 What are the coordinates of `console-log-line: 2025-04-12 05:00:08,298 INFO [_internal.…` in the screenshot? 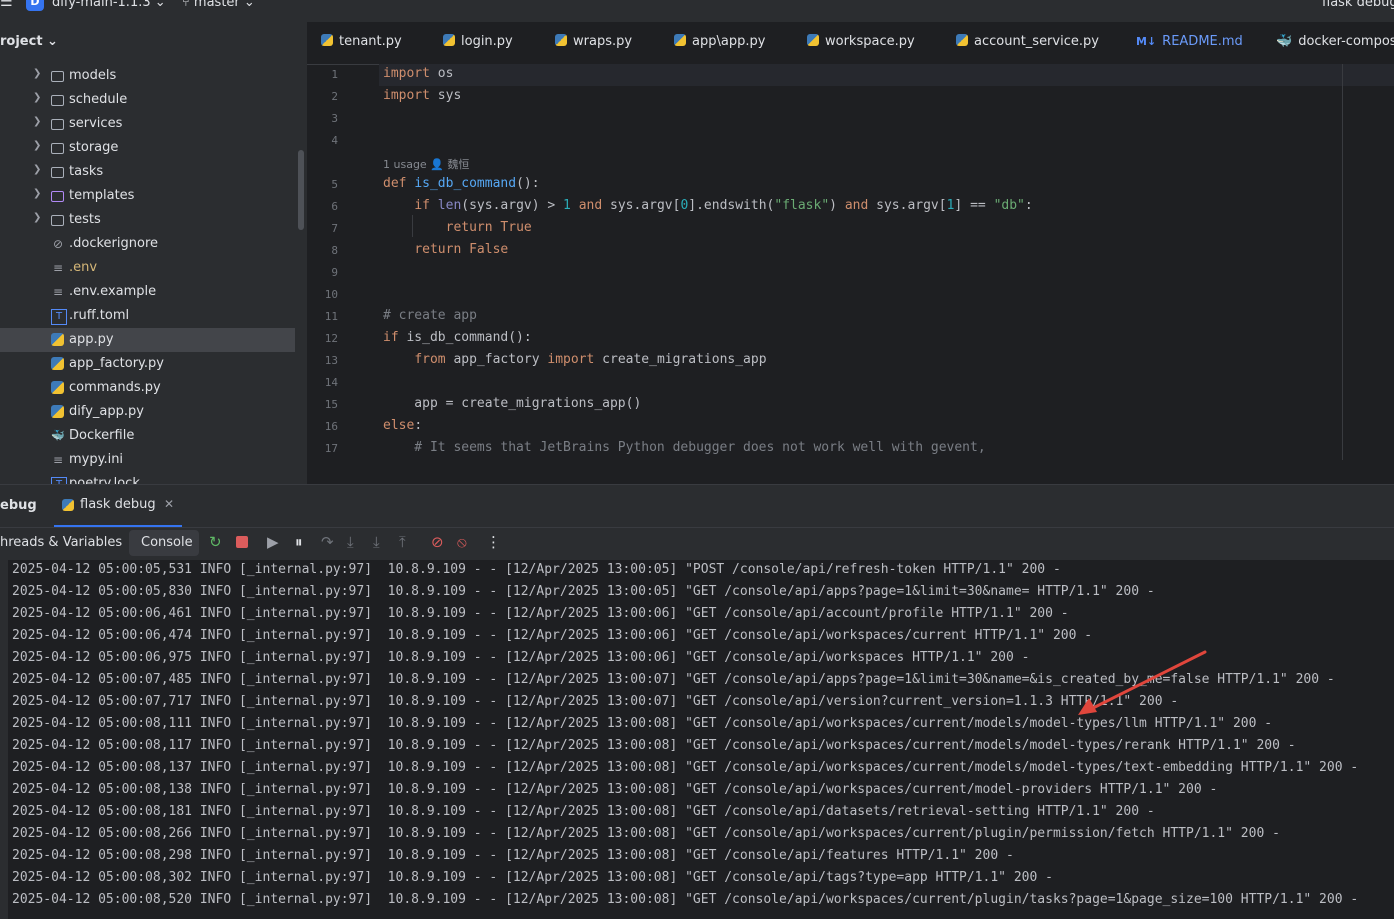 It's located at (513, 855).